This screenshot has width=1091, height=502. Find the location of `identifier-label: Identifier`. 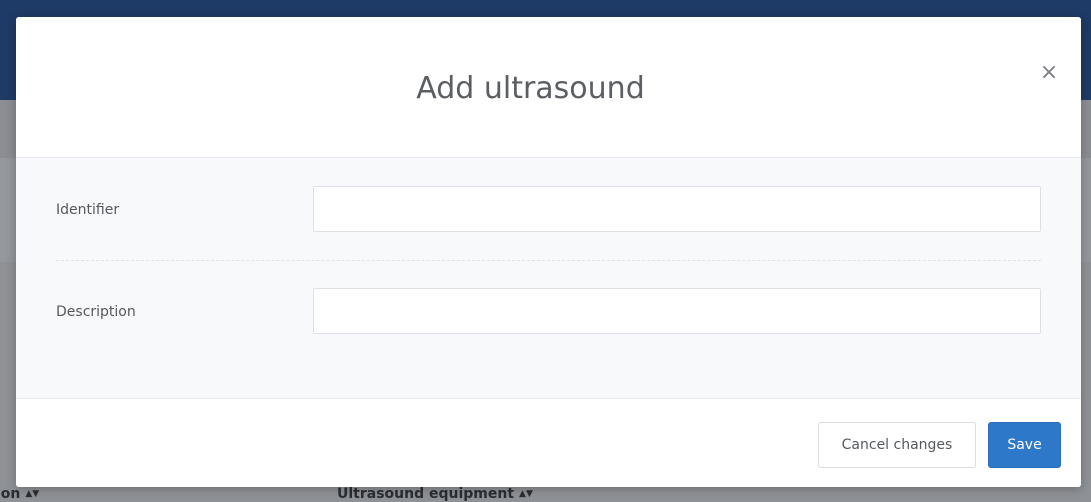

identifier-label: Identifier is located at coordinates (88, 210).